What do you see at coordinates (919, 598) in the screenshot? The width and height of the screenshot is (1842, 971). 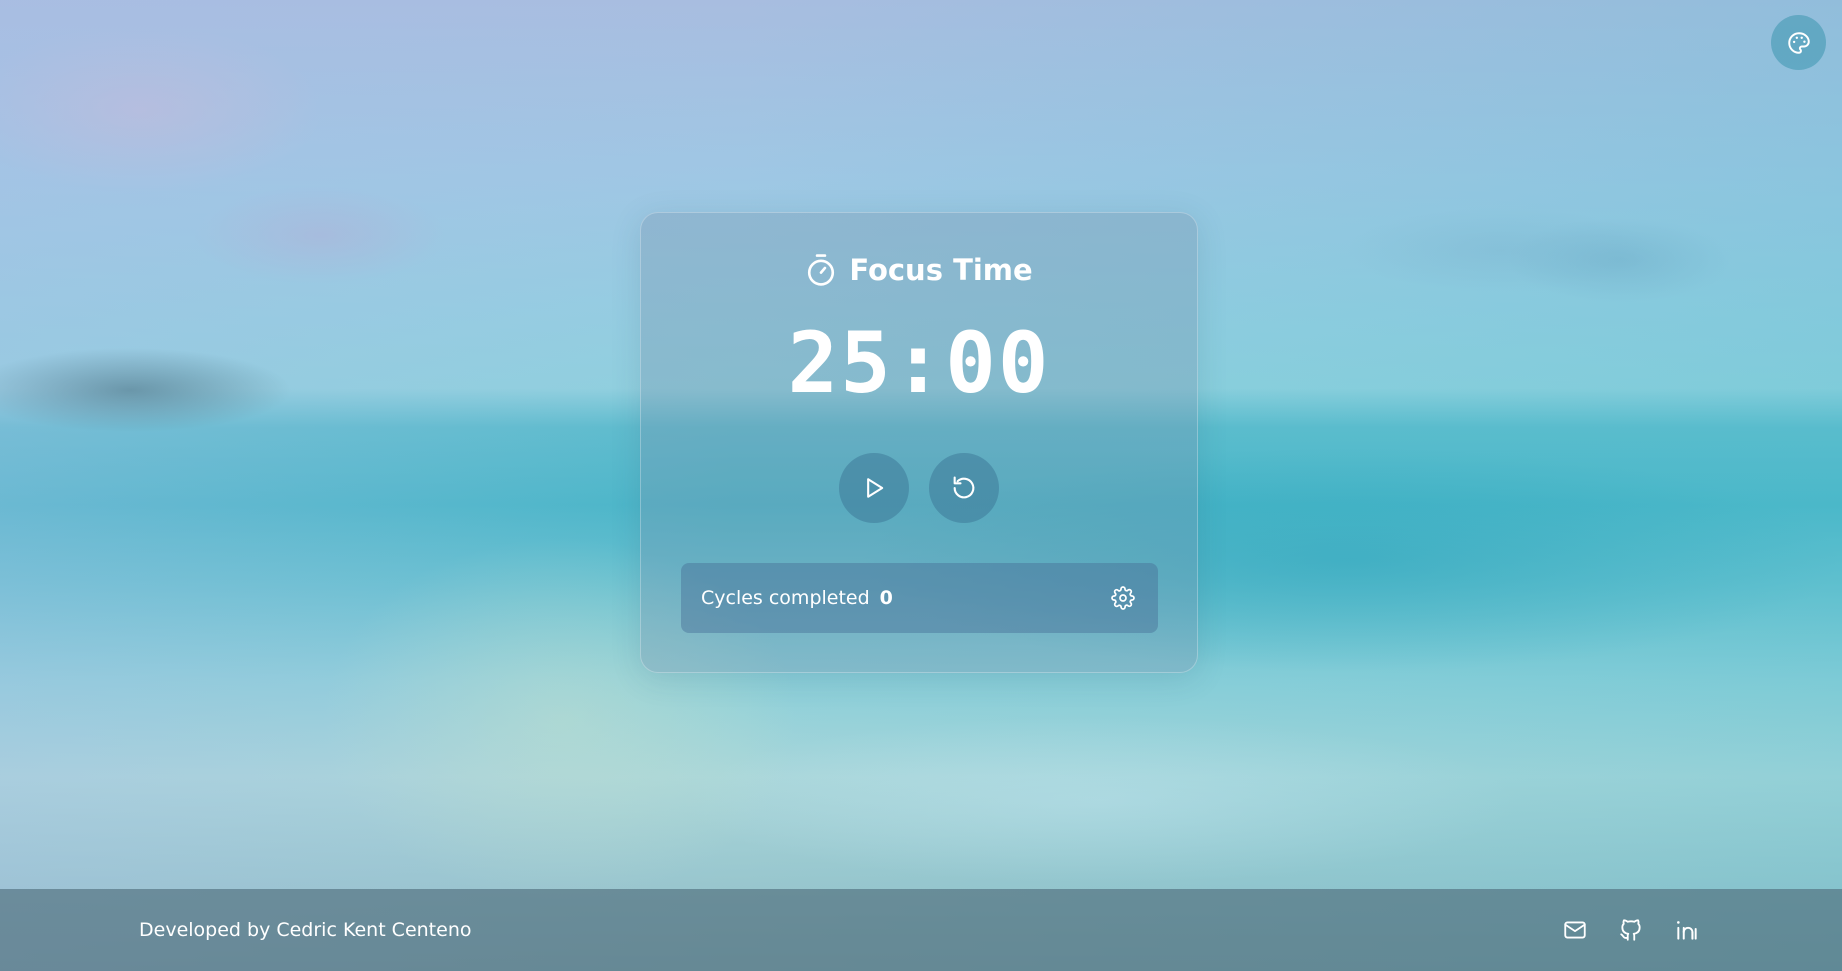 I see `cycles-bar: Cycles completed 0` at bounding box center [919, 598].